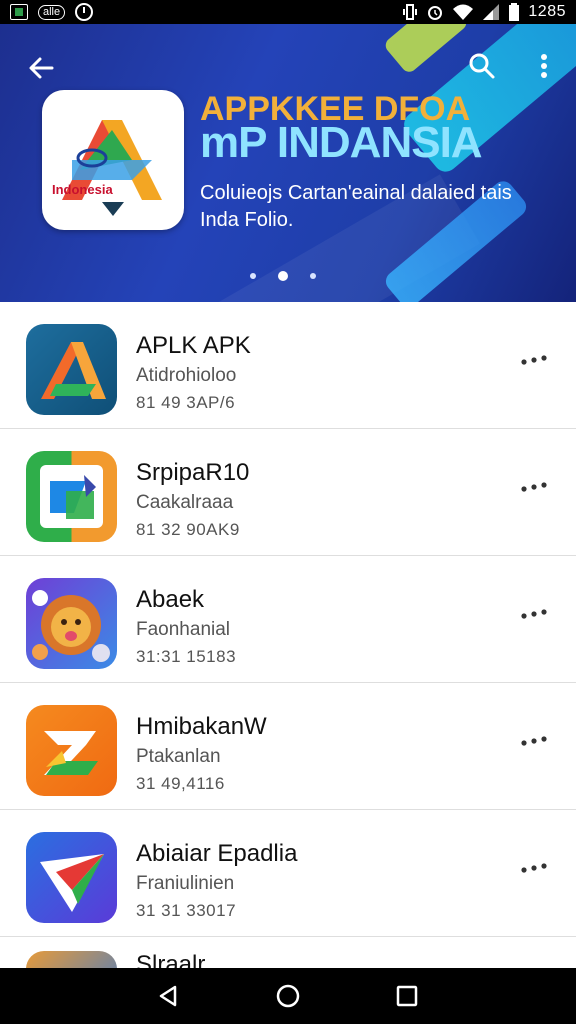  Describe the element at coordinates (188, 529) in the screenshot. I see `app-size: 81 32 90AK9` at that location.